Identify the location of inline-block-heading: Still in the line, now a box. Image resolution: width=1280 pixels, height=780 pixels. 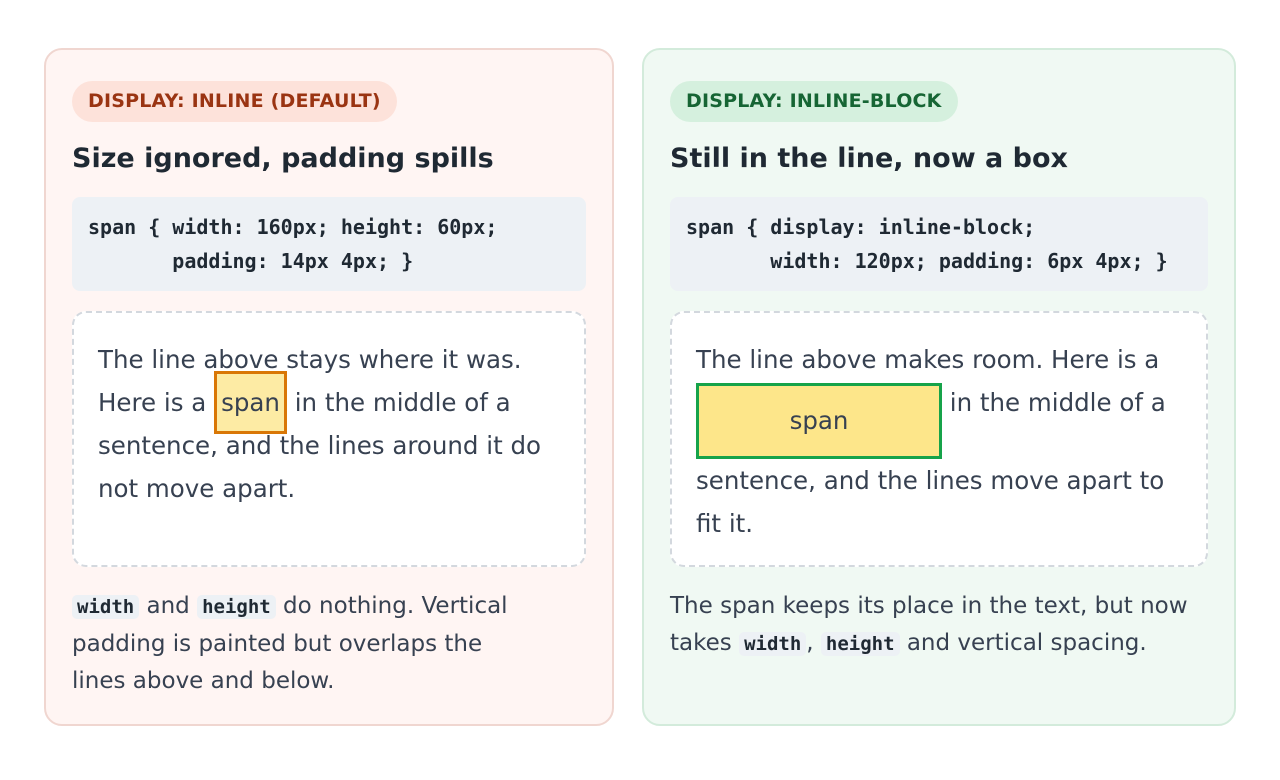
(869, 158).